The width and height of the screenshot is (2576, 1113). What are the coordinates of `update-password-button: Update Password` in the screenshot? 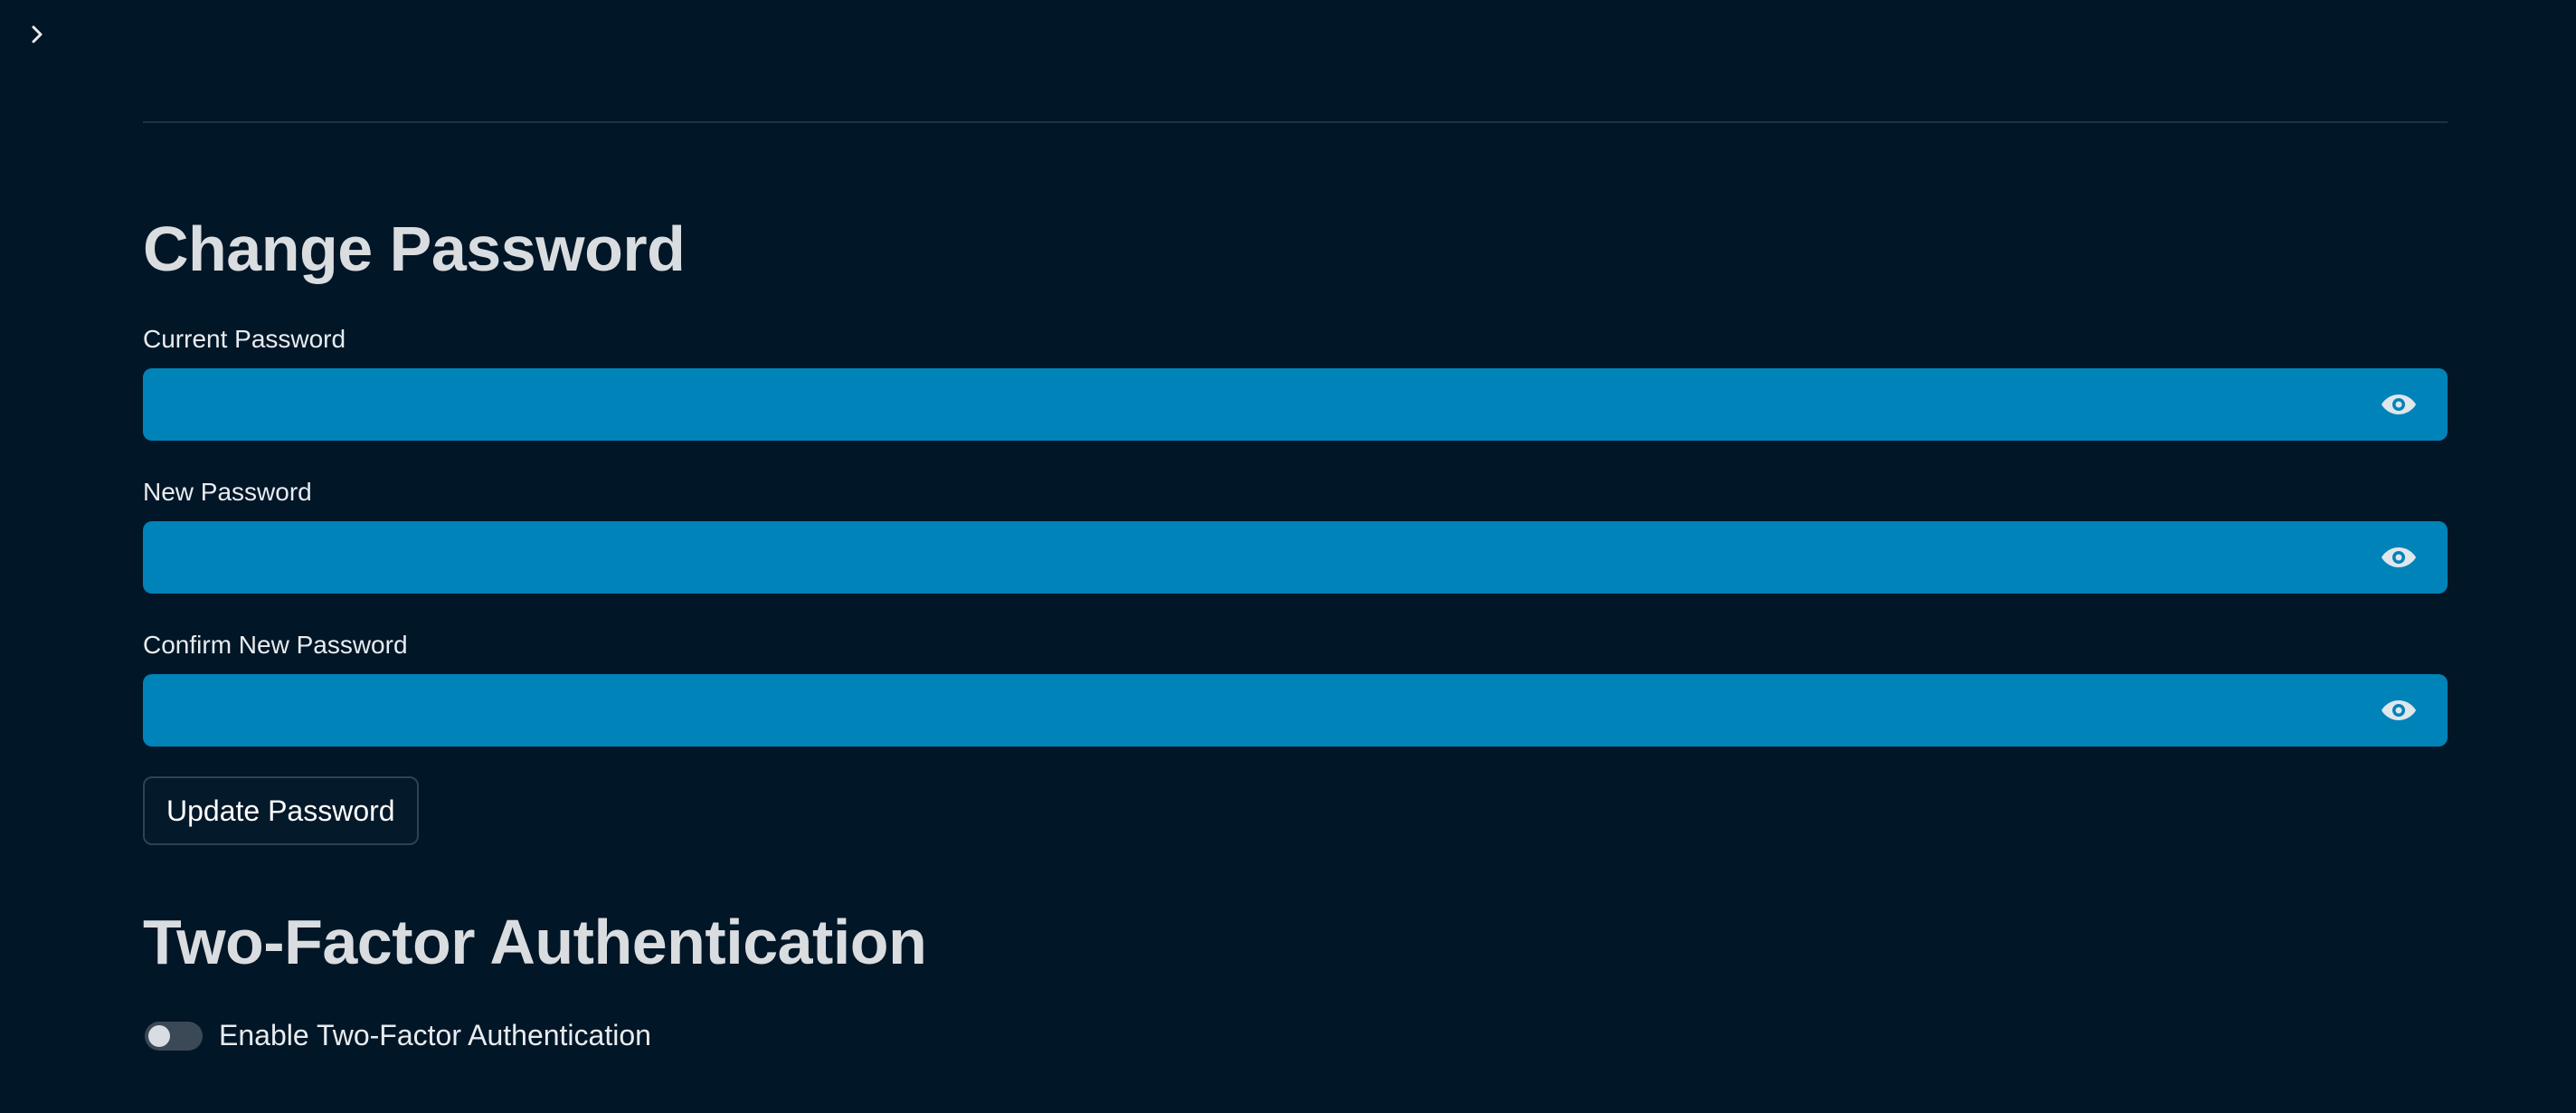 It's located at (281, 810).